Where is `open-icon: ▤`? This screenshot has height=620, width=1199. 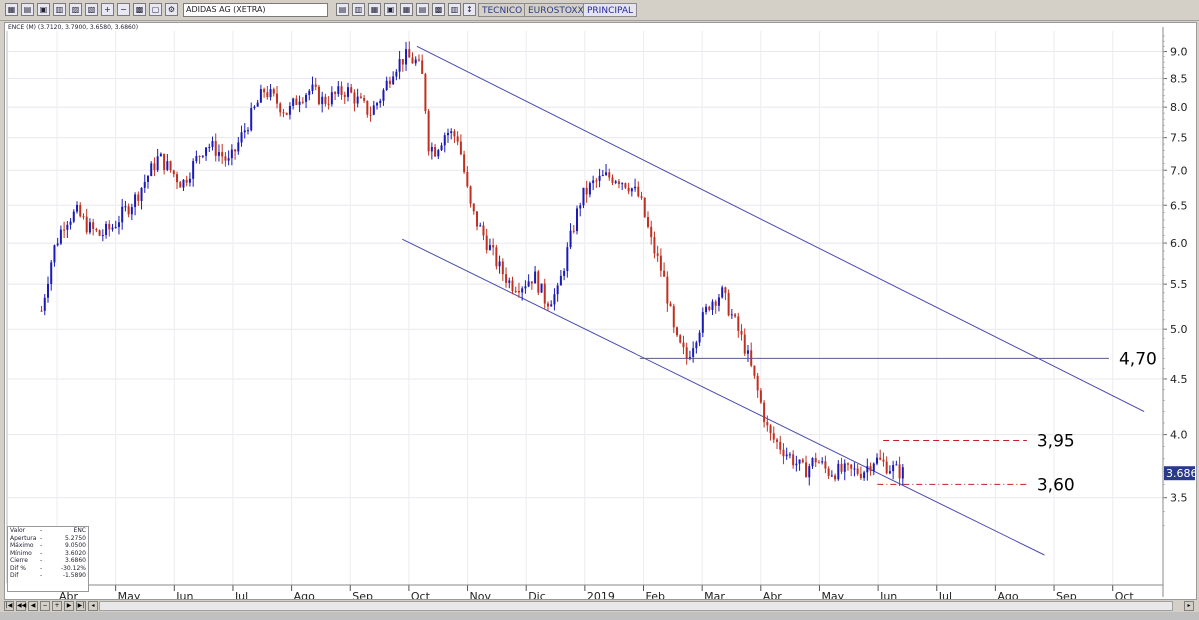
open-icon: ▤ is located at coordinates (27, 9).